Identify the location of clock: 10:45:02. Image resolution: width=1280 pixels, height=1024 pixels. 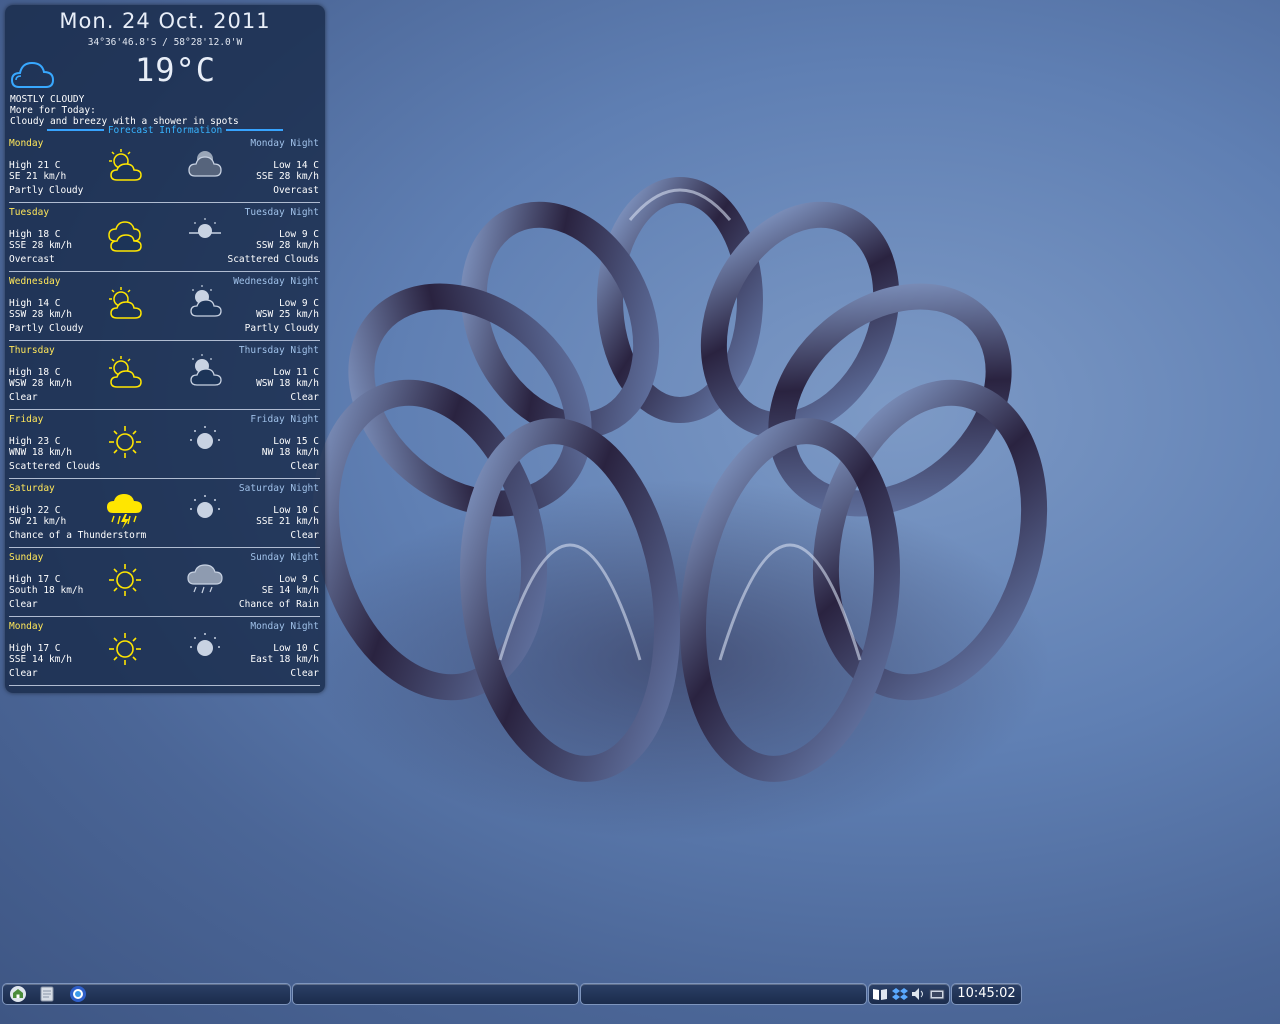
(986, 993).